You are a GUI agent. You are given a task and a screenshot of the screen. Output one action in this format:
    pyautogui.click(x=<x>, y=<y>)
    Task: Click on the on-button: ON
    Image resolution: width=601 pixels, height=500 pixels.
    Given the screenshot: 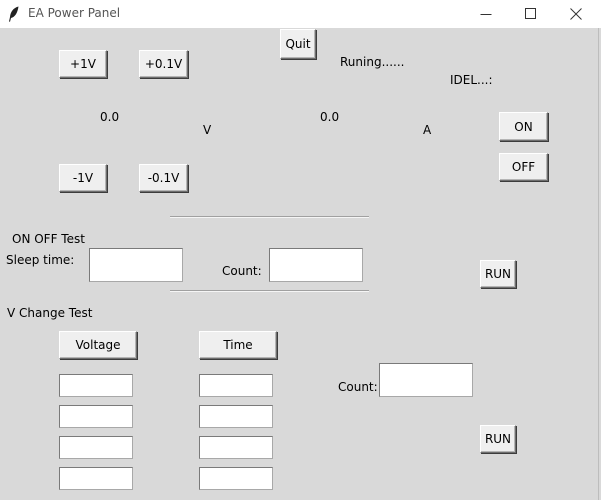 What is the action you would take?
    pyautogui.click(x=523, y=126)
    